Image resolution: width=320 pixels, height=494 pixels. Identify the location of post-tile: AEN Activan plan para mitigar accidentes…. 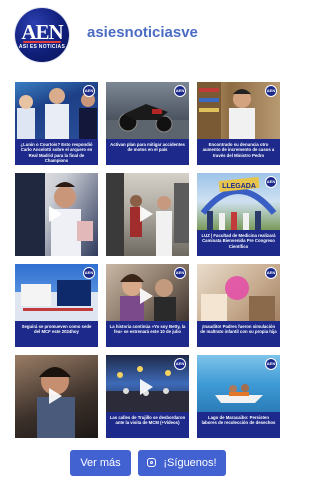
(147, 123).